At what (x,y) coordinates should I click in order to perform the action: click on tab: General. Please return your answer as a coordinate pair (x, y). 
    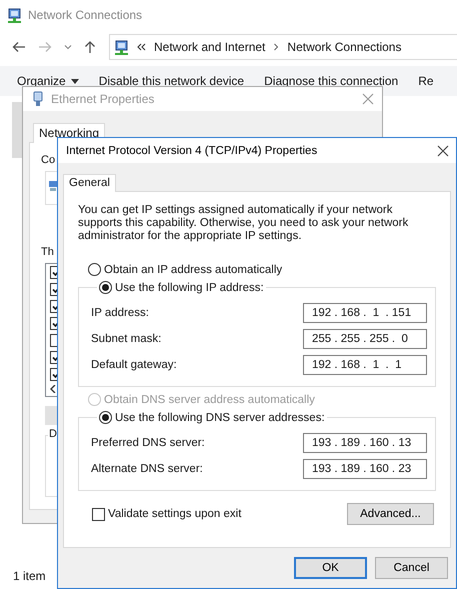
    Looking at the image, I should click on (89, 183).